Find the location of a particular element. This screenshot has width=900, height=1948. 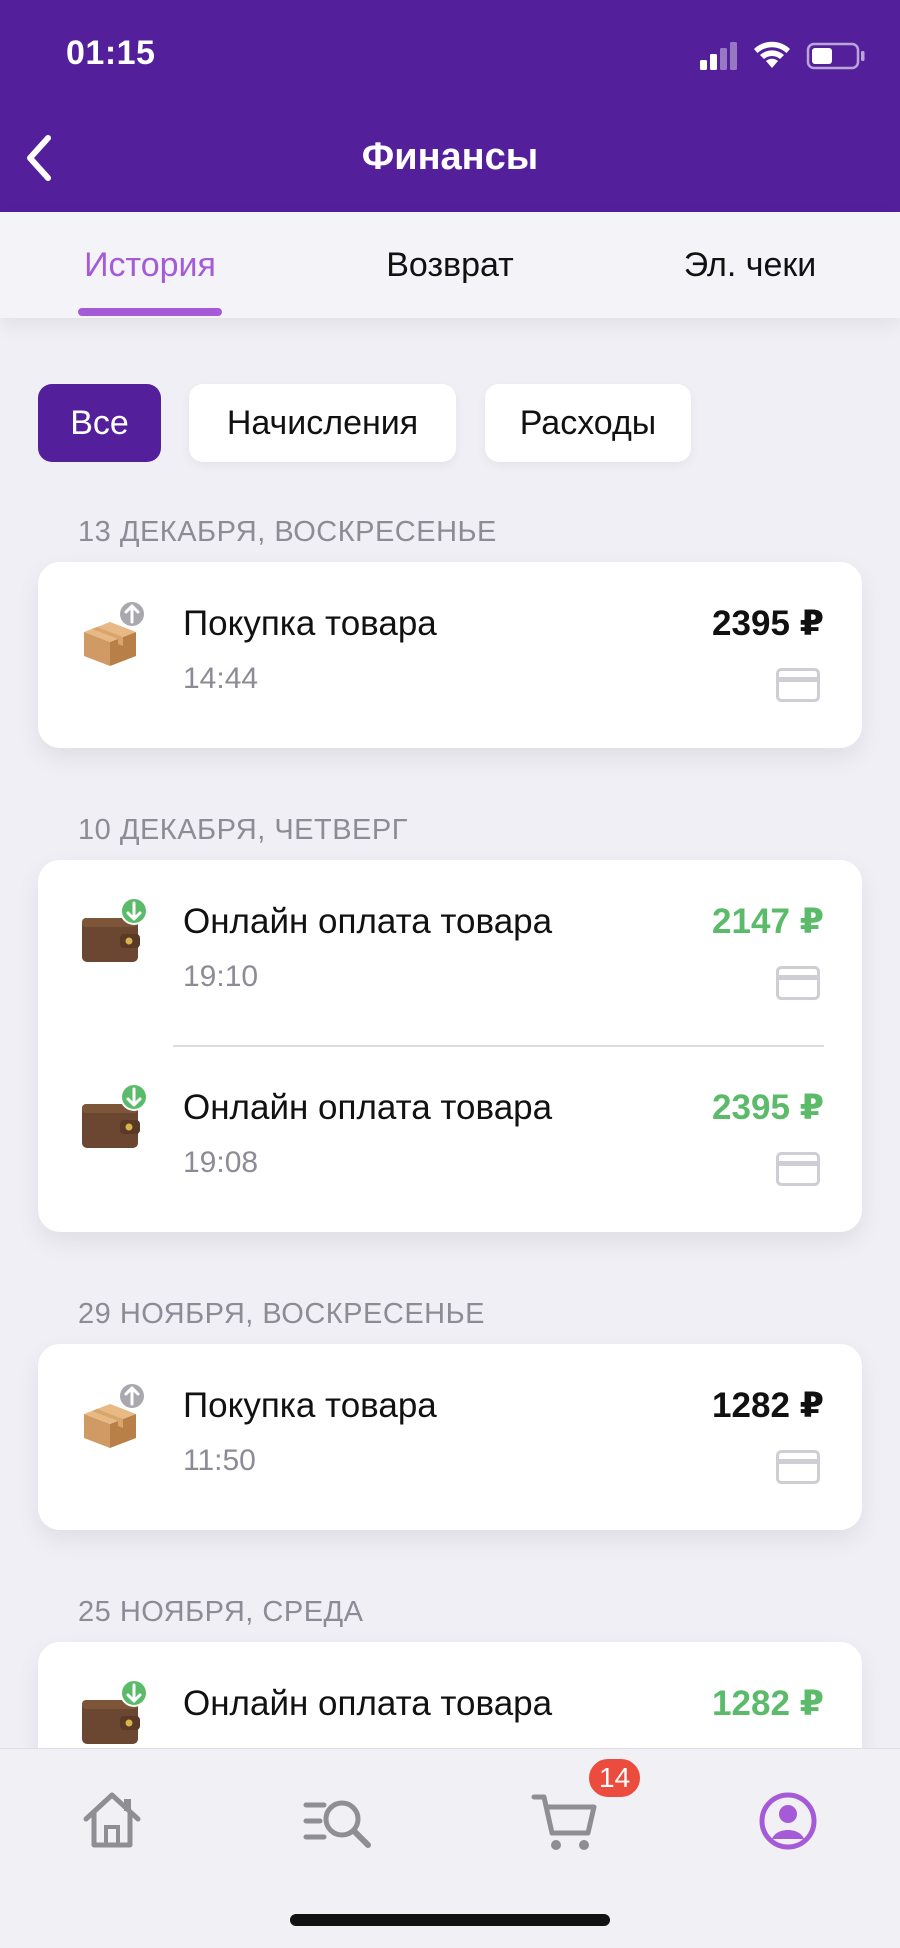

transaction-row: Покупка товара 14:44 2395 ₽ is located at coordinates (450, 655).